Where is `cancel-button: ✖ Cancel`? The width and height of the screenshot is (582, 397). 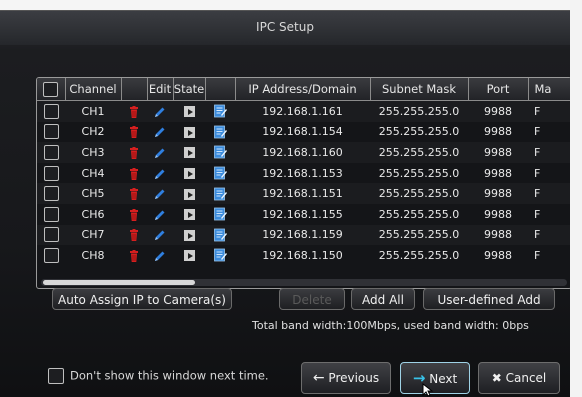 cancel-button: ✖ Cancel is located at coordinates (519, 378).